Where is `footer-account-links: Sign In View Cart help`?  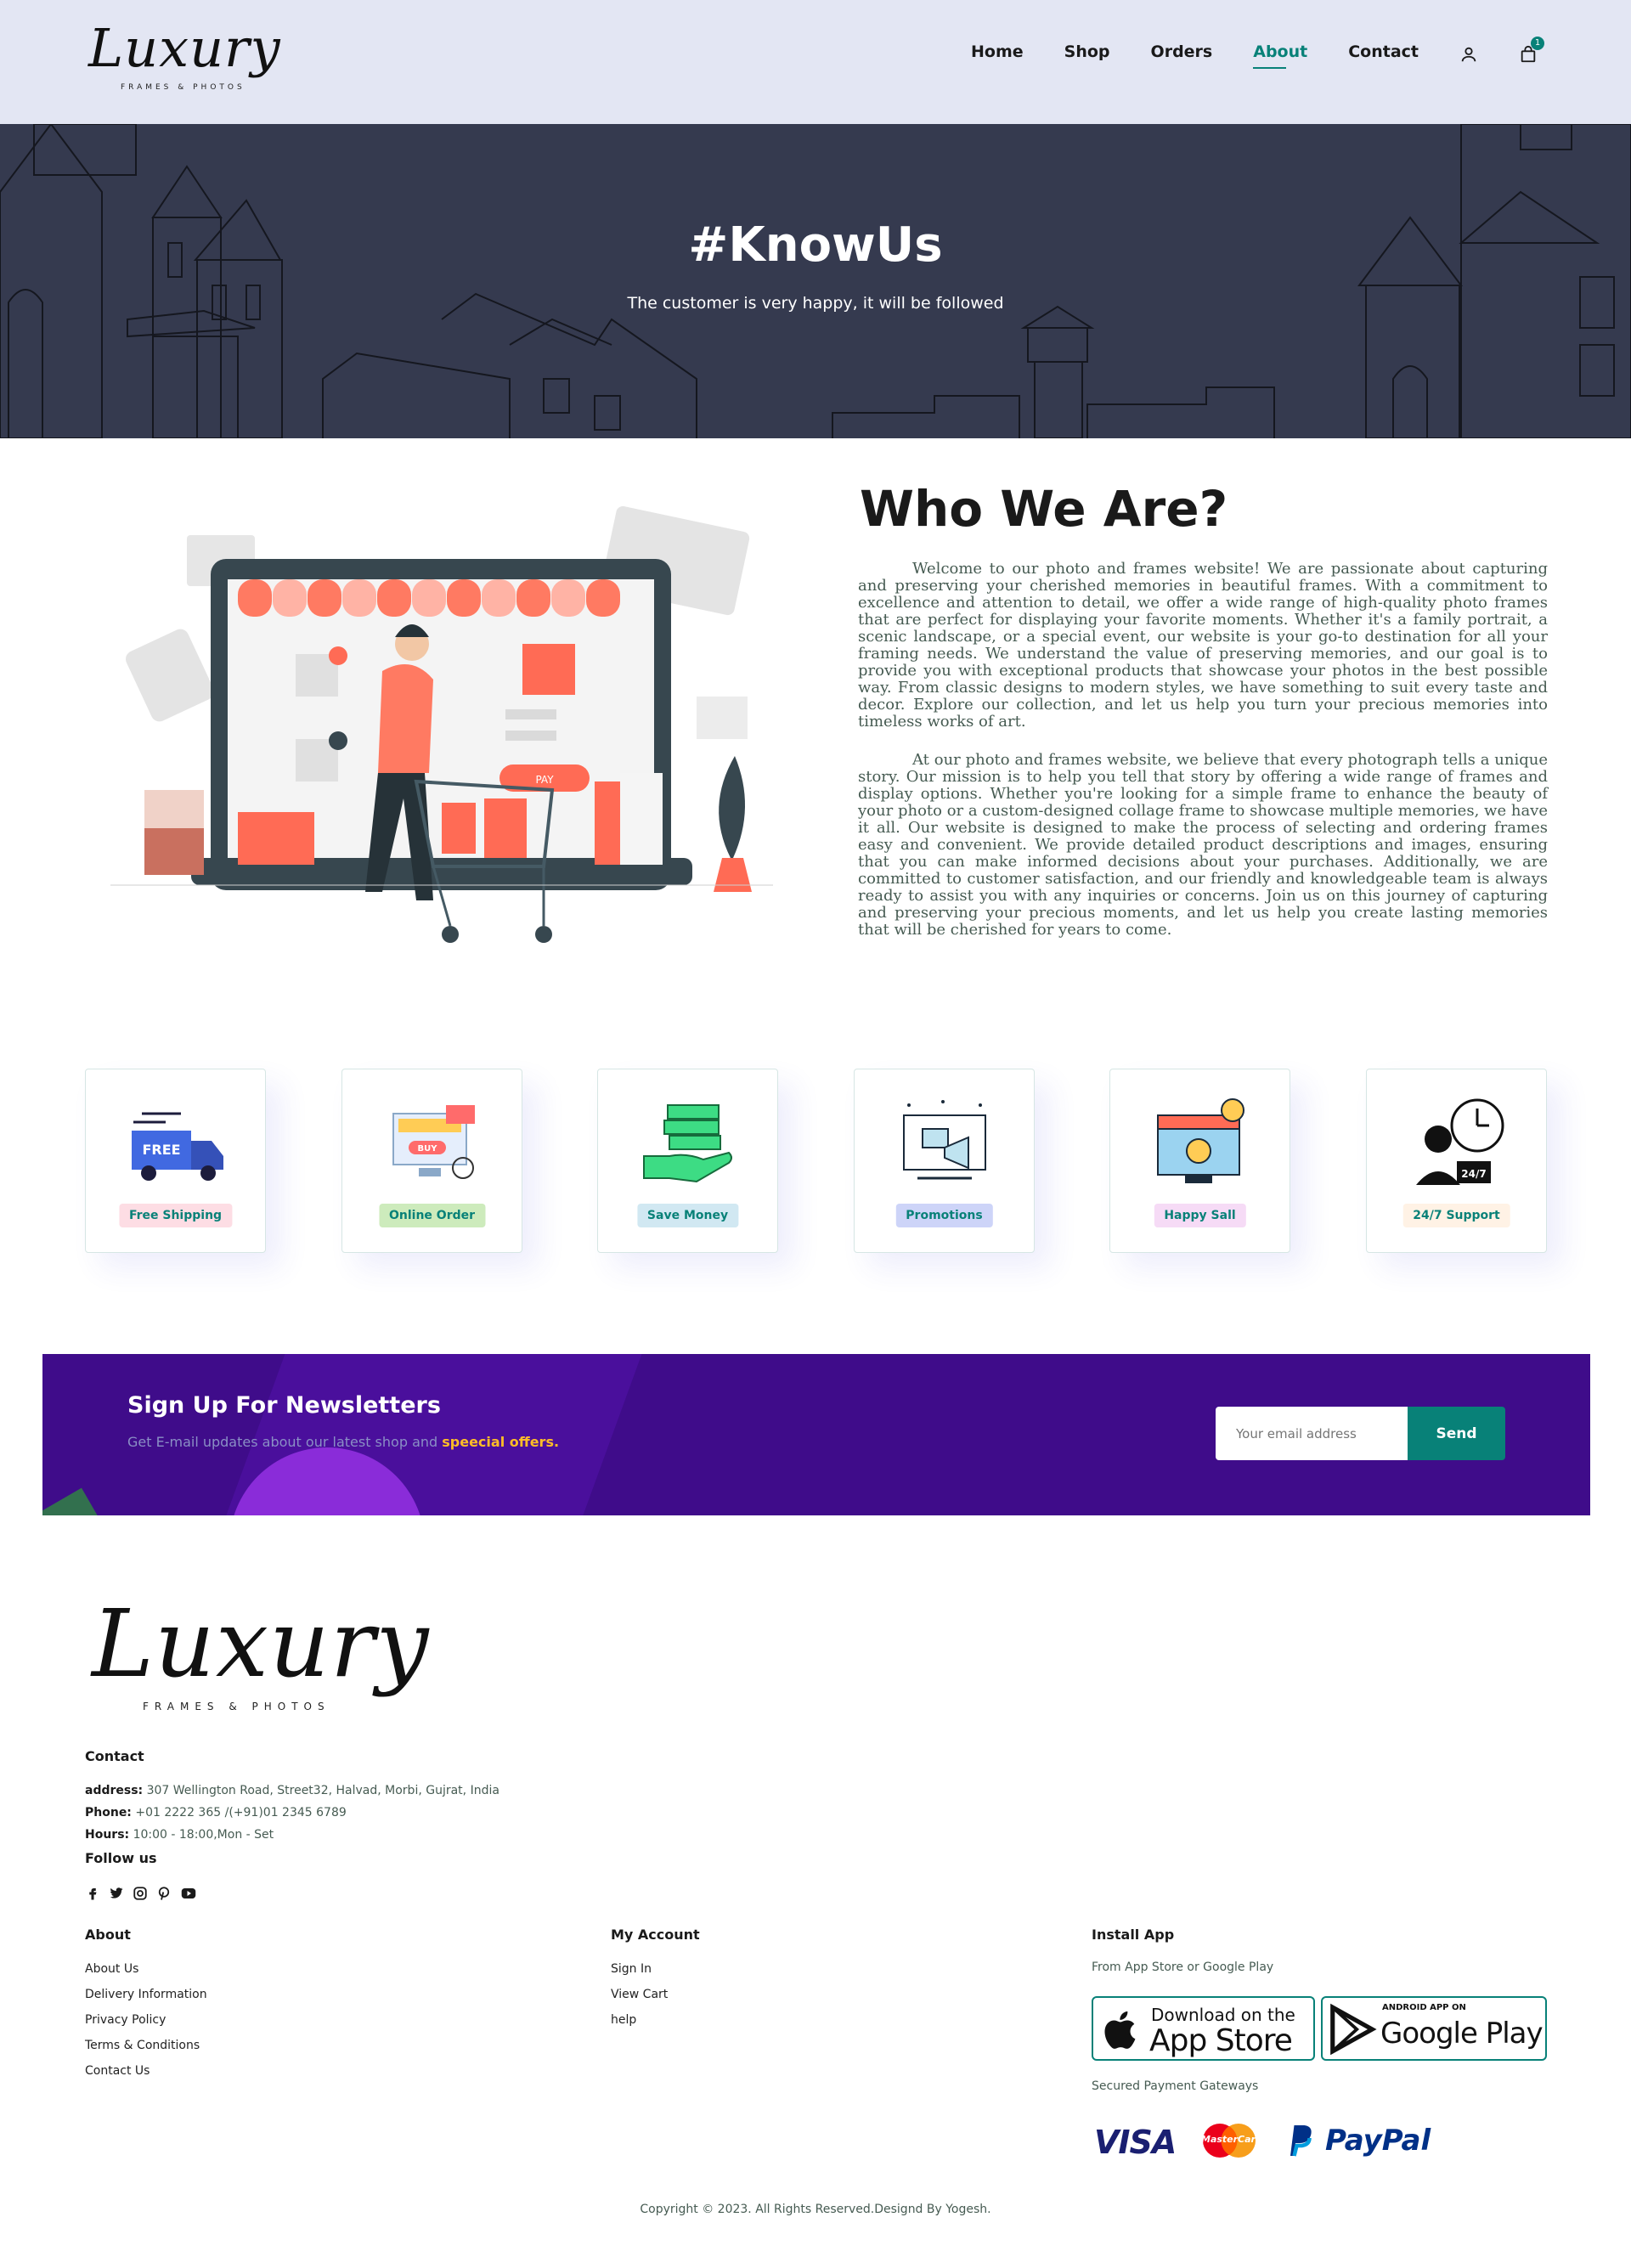
footer-account-links: Sign In View Cart help is located at coordinates (639, 2001).